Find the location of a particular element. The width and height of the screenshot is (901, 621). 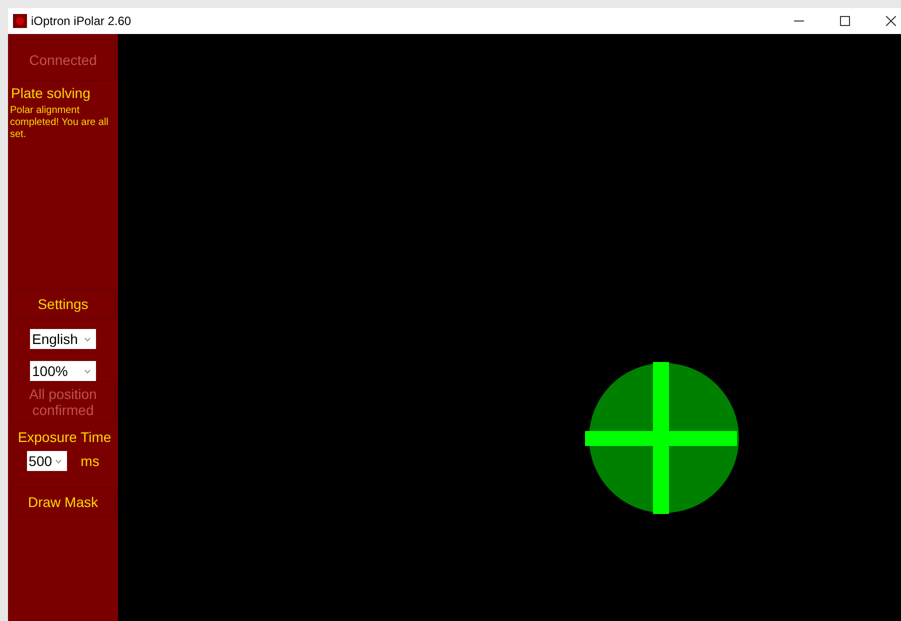

sidebar-button: Settings is located at coordinates (63, 304).